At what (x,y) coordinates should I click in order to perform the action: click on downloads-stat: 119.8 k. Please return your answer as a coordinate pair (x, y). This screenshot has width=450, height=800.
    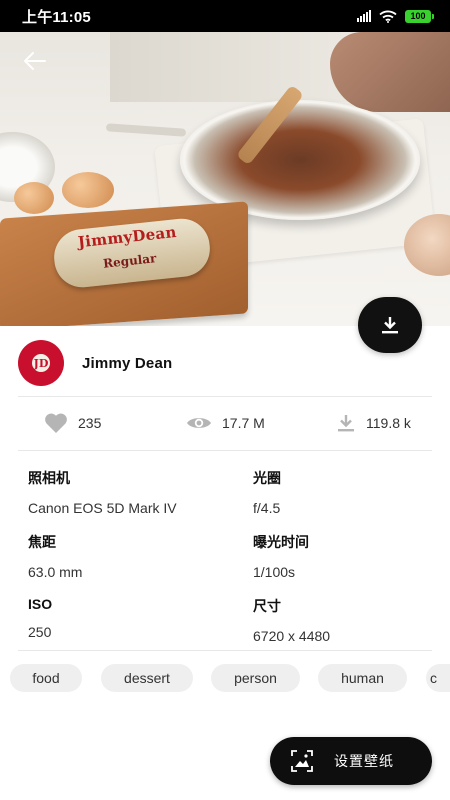
    Looking at the image, I should click on (373, 423).